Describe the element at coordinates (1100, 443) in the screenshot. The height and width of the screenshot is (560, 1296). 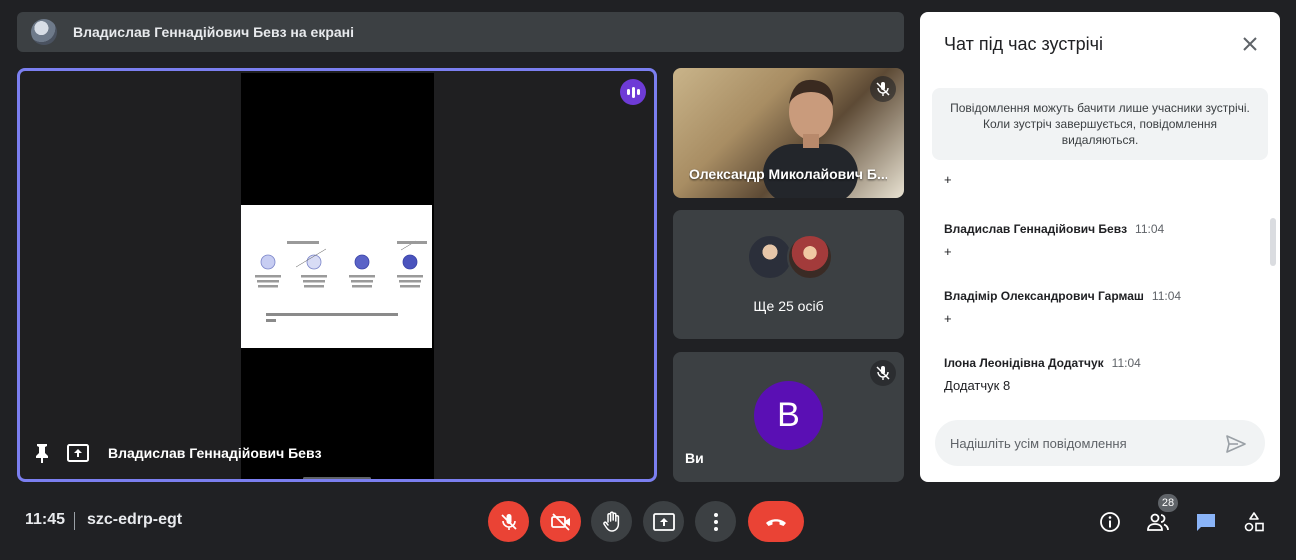
I see `chat-input` at that location.